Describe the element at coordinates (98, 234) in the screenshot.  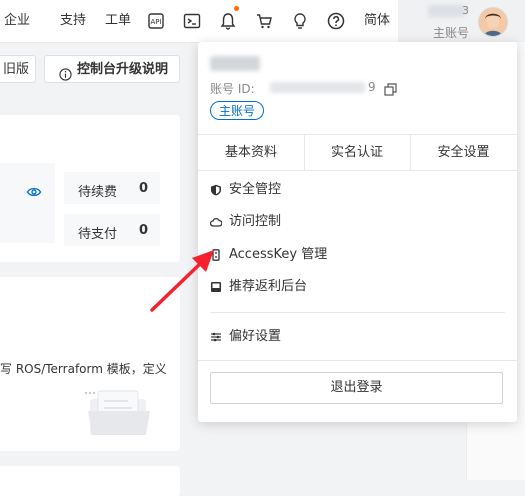
I see `pending-pay-label: 待支付` at that location.